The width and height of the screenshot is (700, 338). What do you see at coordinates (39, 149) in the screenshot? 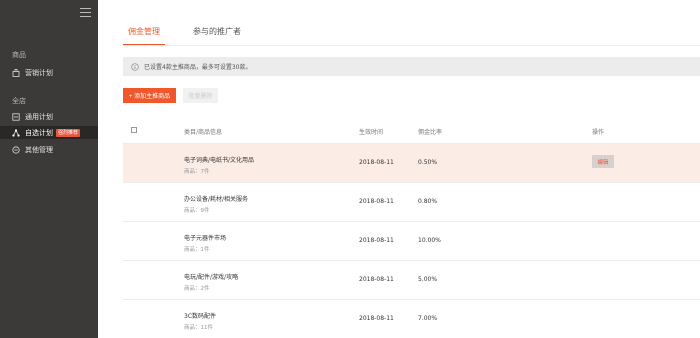
I see `sidebar-item-label: 其他管理` at bounding box center [39, 149].